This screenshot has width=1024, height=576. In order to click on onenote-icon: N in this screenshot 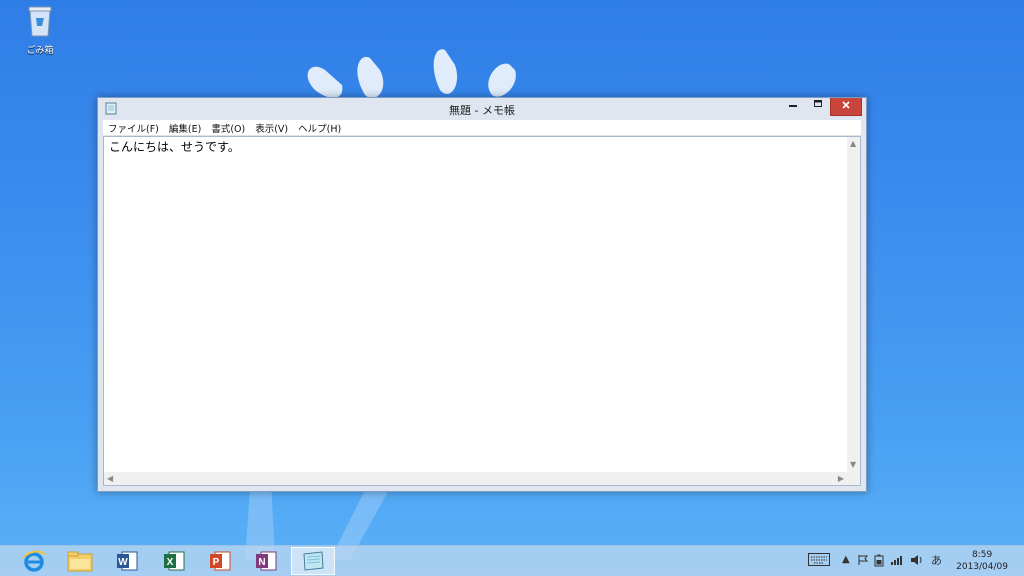, I will do `click(266, 561)`.